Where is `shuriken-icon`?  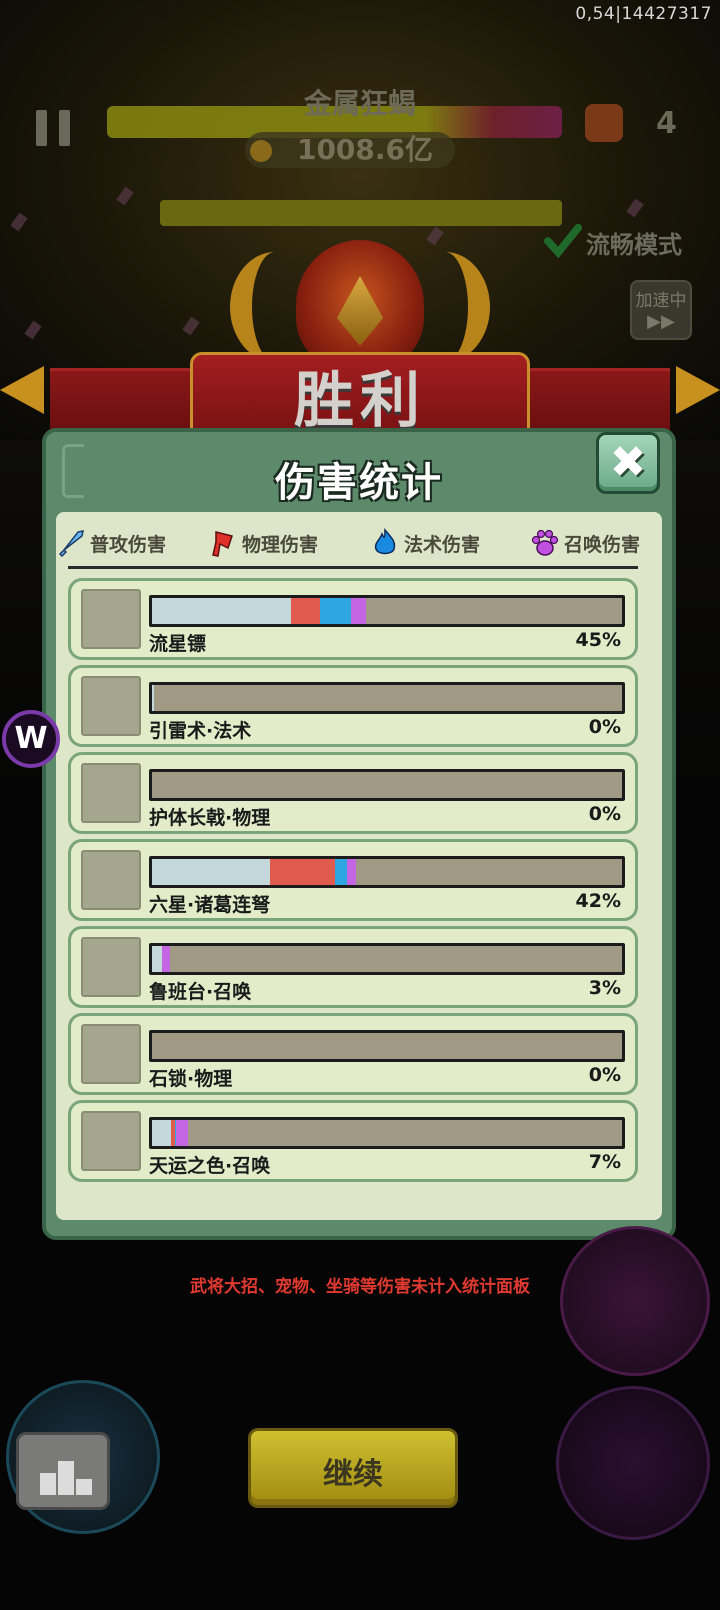
shuriken-icon is located at coordinates (111, 619).